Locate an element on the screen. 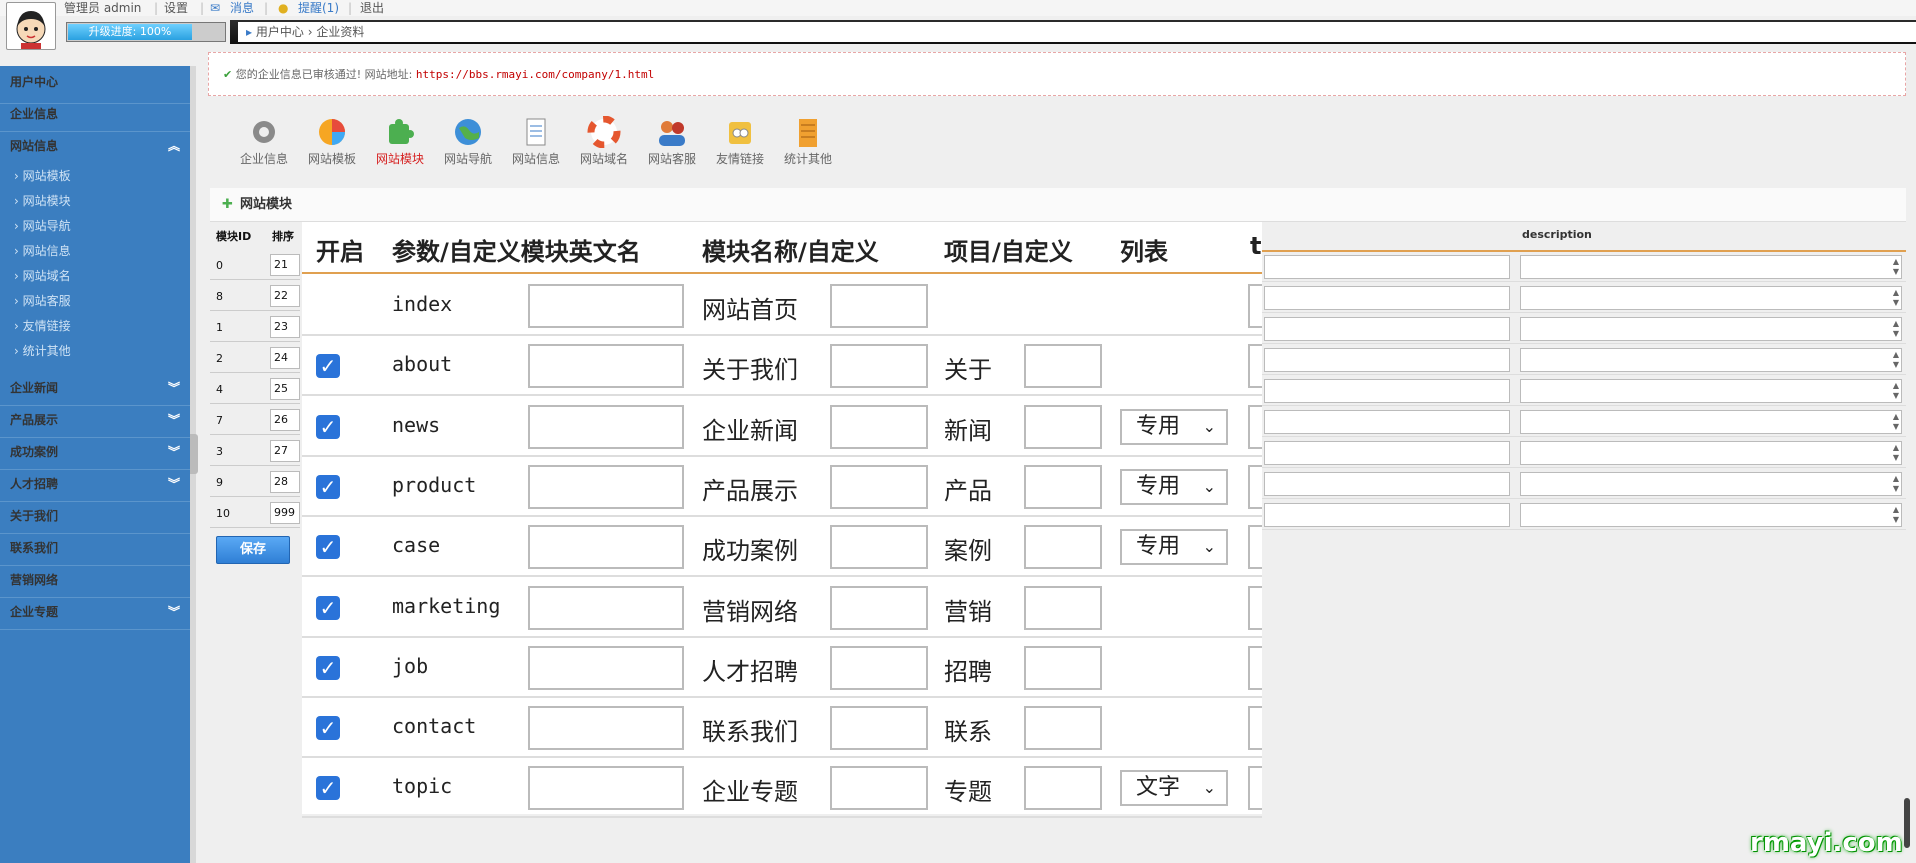 The width and height of the screenshot is (1916, 863). logout-link: 退出 is located at coordinates (372, 8).